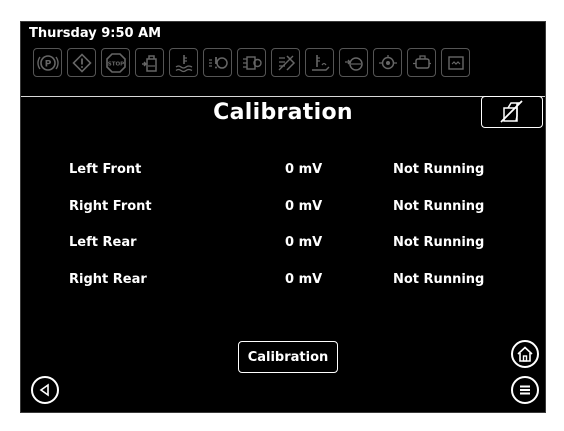  Describe the element at coordinates (455, 62) in the screenshot. I see `engine-icon` at that location.